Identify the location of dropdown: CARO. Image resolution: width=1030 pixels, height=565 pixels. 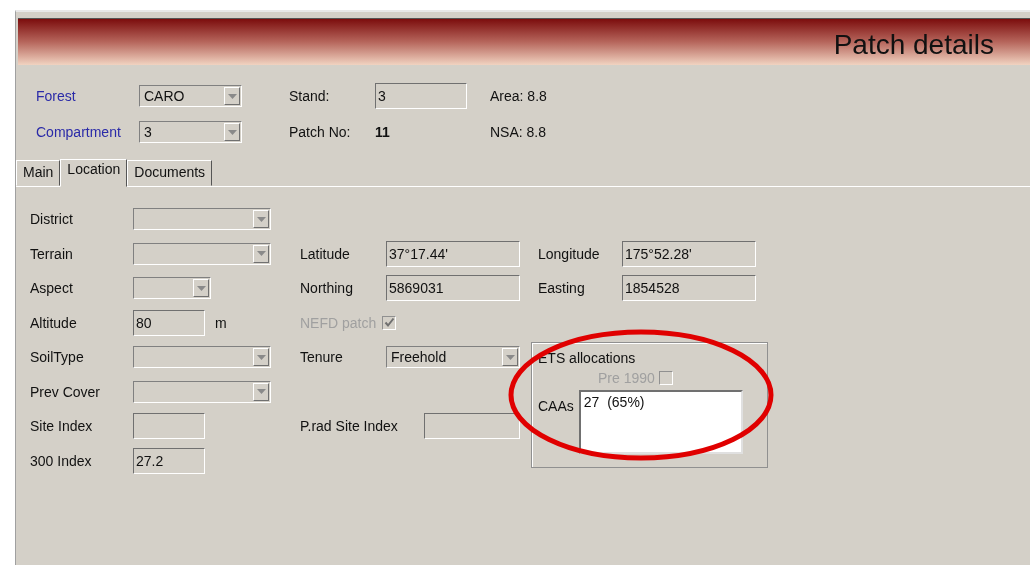
(190, 96).